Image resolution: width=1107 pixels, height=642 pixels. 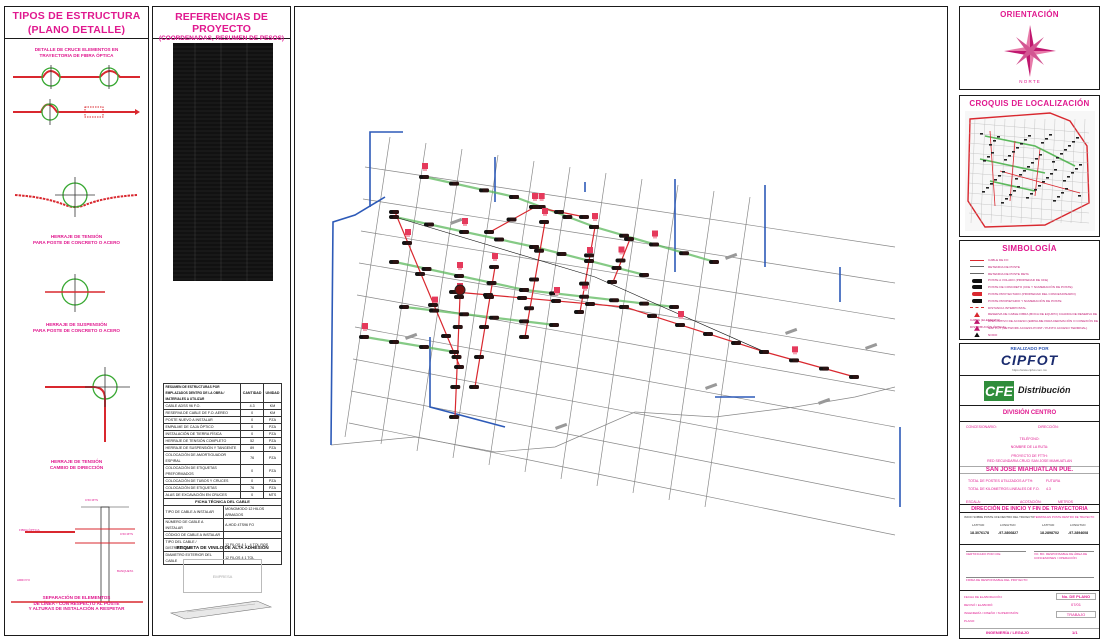 I want to click on ftth-project-label: PROYECTO DE FTTH:, so click(x=1029, y=456).